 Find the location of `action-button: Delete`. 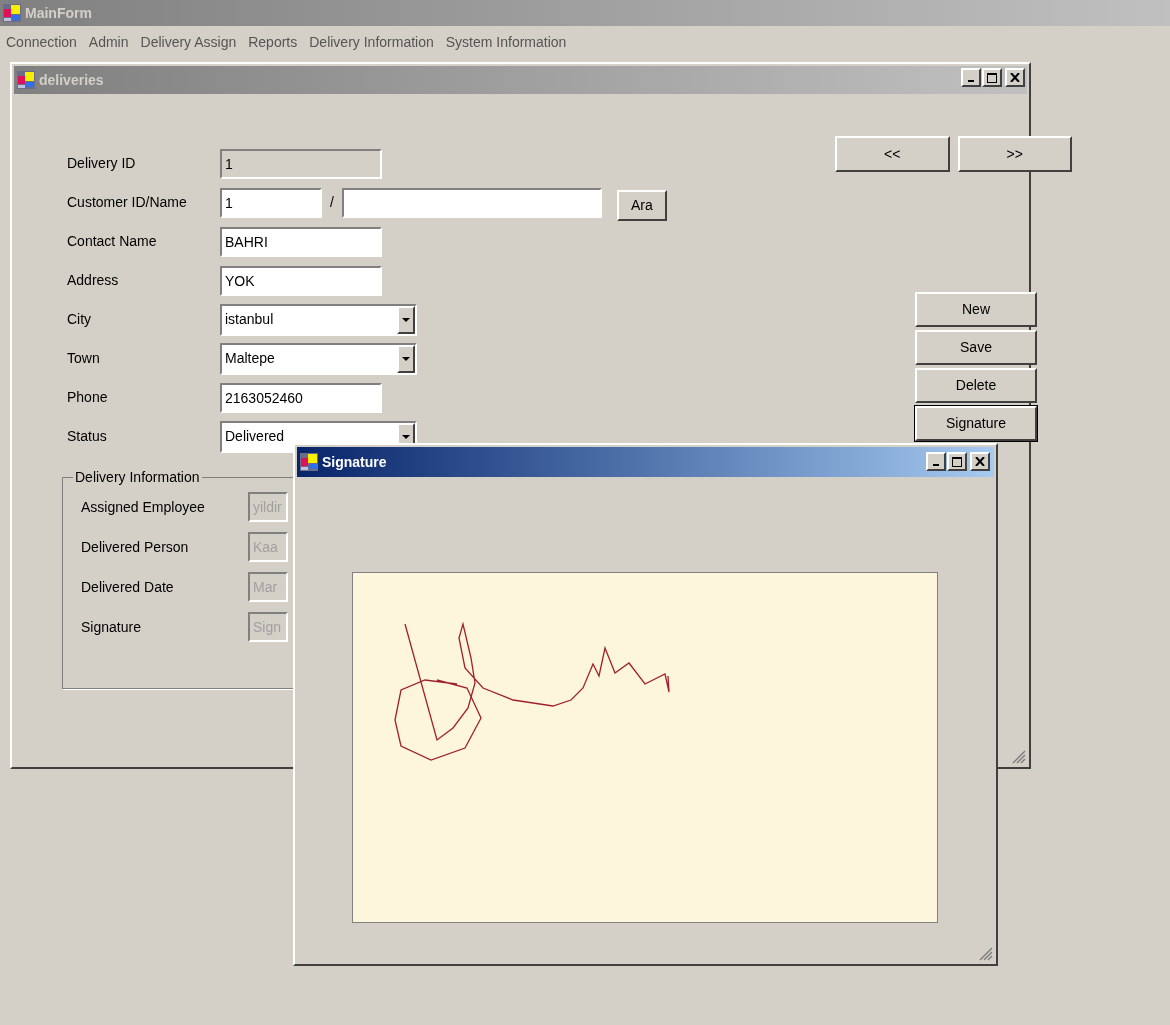

action-button: Delete is located at coordinates (976, 385).